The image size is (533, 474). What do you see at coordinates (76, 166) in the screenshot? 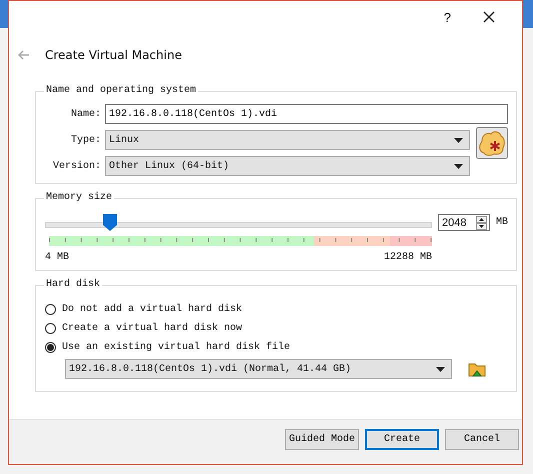
I see `field-label: Version:` at bounding box center [76, 166].